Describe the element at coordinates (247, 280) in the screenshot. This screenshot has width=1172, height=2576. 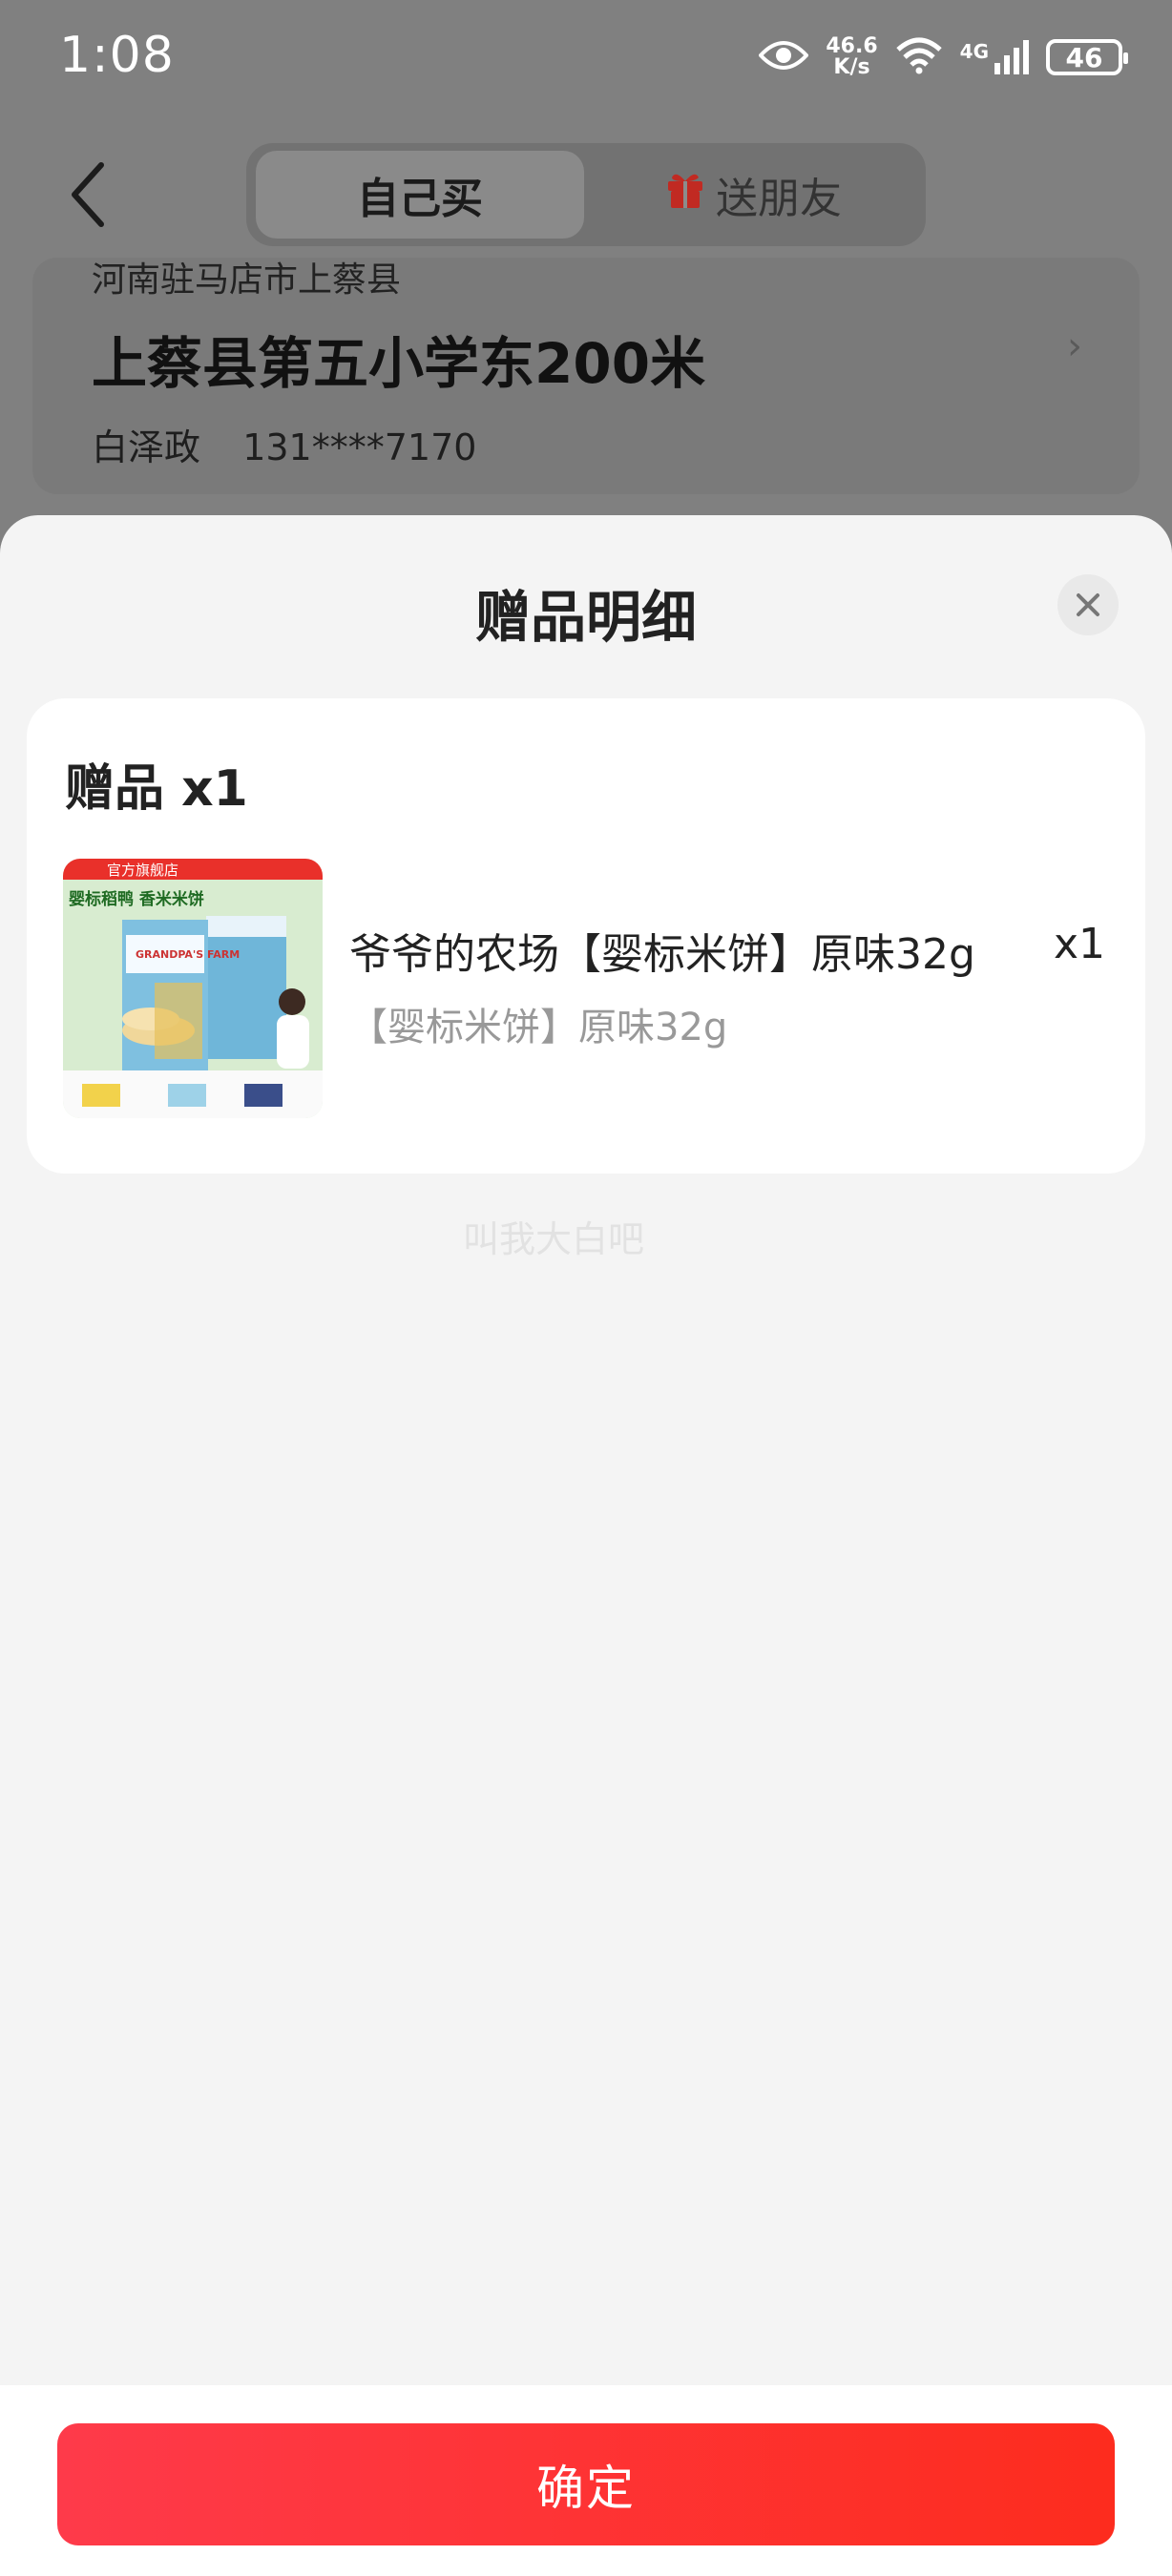
I see `address-region: 河南驻马店市上蔡县` at that location.